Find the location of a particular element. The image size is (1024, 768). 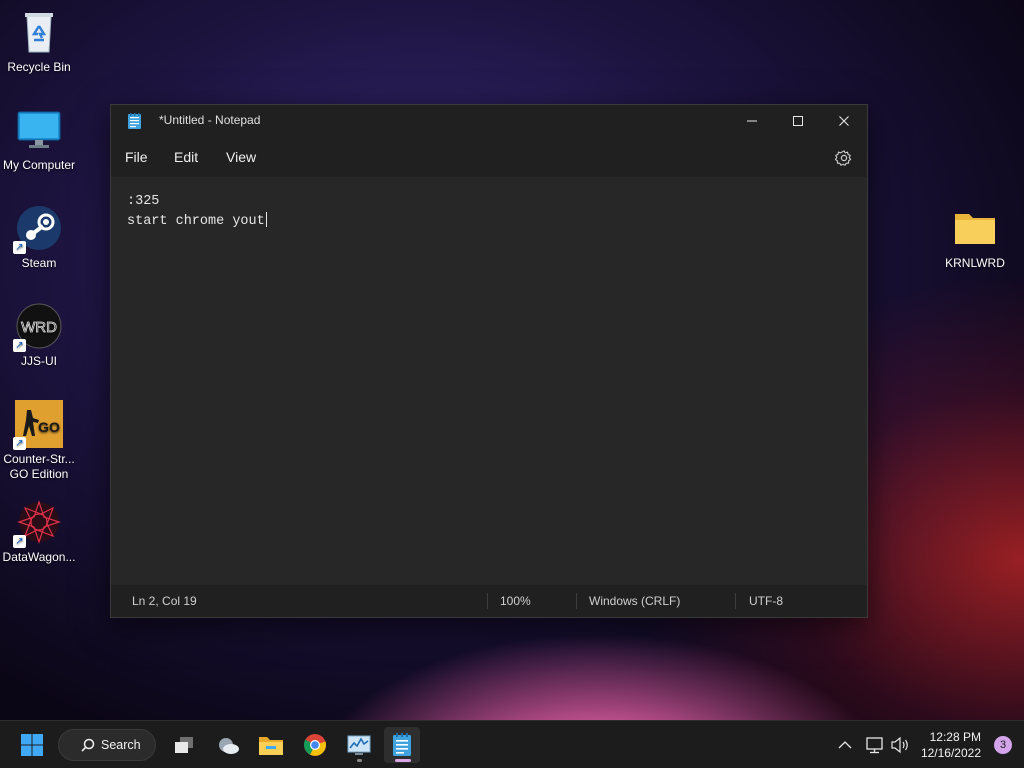

jjs-ui-art-text: WRD is located at coordinates (39, 327).